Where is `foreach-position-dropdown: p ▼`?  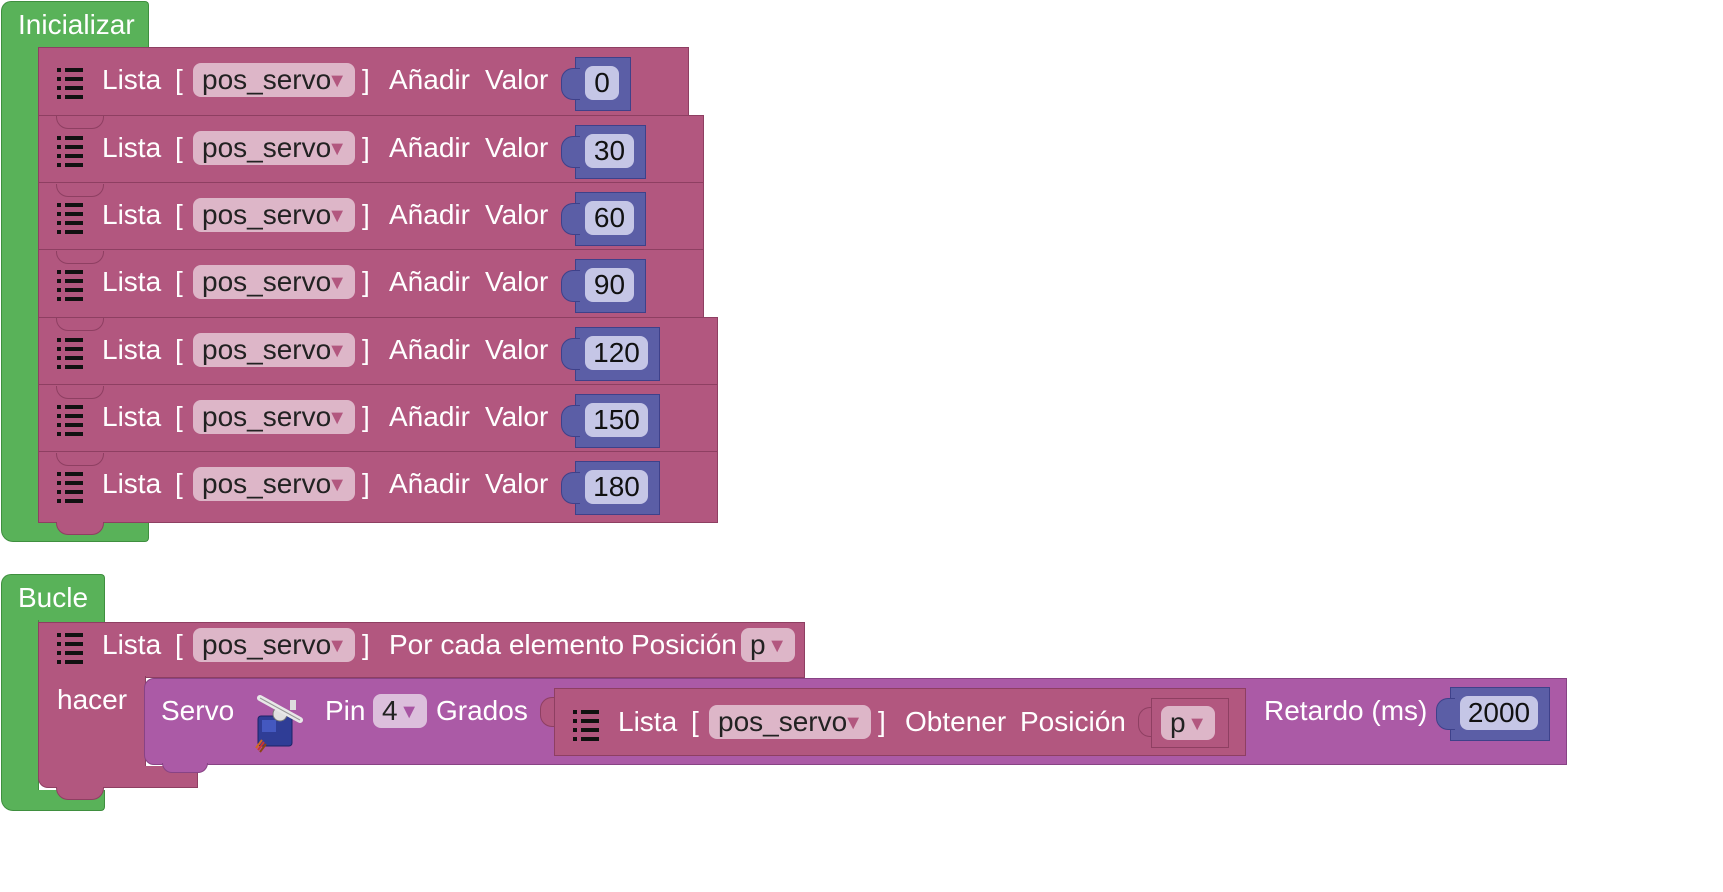 foreach-position-dropdown: p ▼ is located at coordinates (768, 645).